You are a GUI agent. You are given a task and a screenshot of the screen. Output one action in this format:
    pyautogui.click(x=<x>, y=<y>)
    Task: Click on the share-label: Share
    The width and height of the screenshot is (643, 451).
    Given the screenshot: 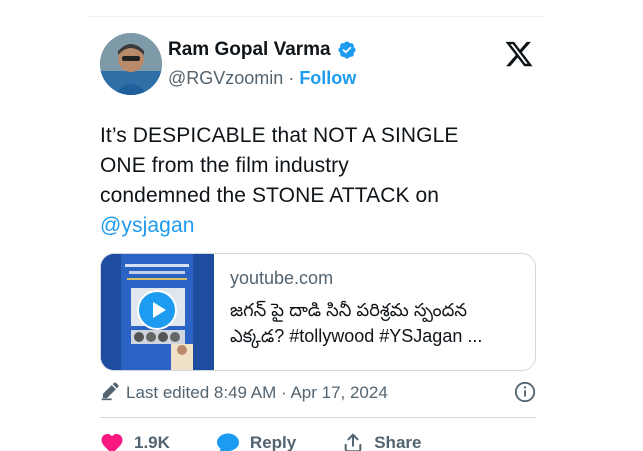 What is the action you would take?
    pyautogui.click(x=398, y=442)
    